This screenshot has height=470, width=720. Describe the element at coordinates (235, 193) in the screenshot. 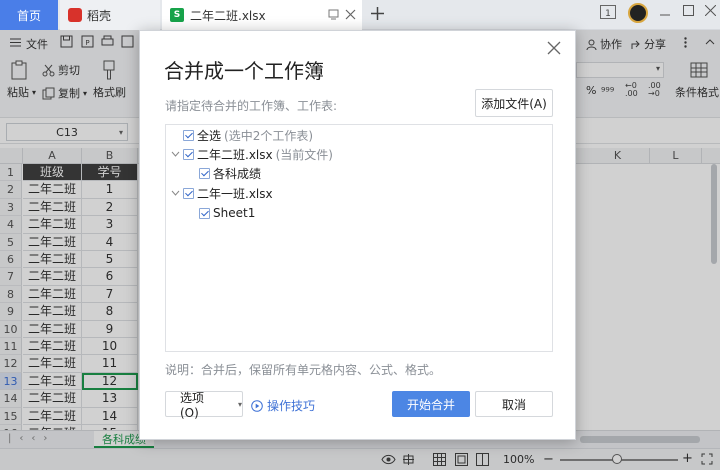

I see `book-2-label: 二年一班.xlsx` at that location.